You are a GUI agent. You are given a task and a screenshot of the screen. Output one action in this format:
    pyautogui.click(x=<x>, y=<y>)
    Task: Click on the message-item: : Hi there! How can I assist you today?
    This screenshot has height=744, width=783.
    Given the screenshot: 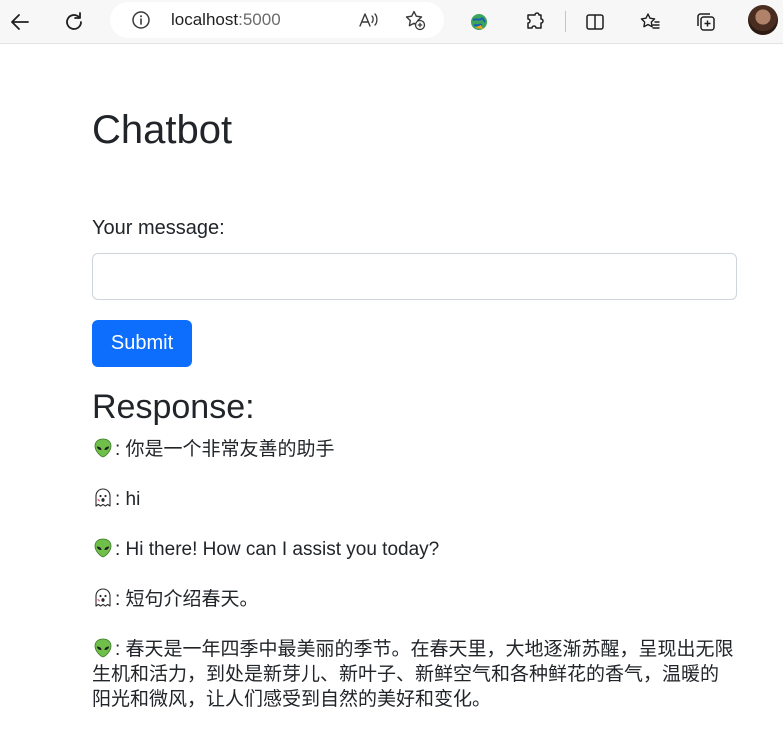 What is the action you would take?
    pyautogui.click(x=414, y=549)
    